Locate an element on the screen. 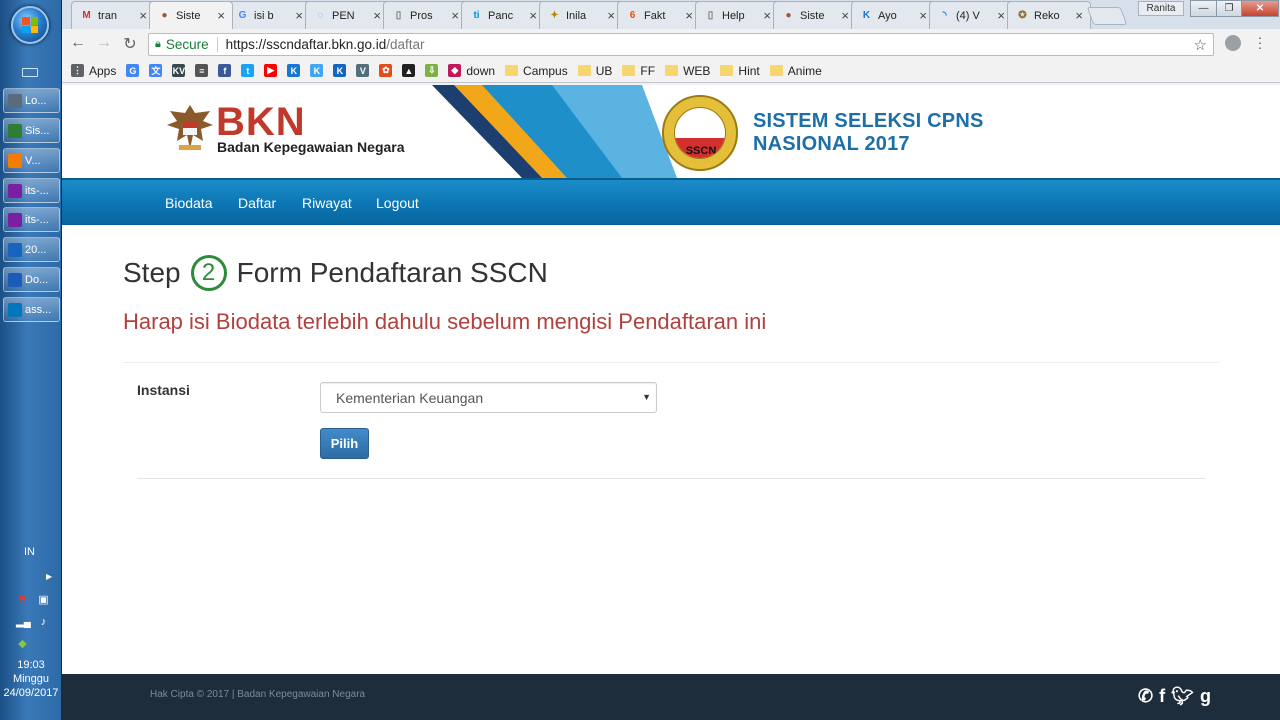 Image resolution: width=1280 pixels, height=720 pixels. bookmark-item: ✿ is located at coordinates (386, 70).